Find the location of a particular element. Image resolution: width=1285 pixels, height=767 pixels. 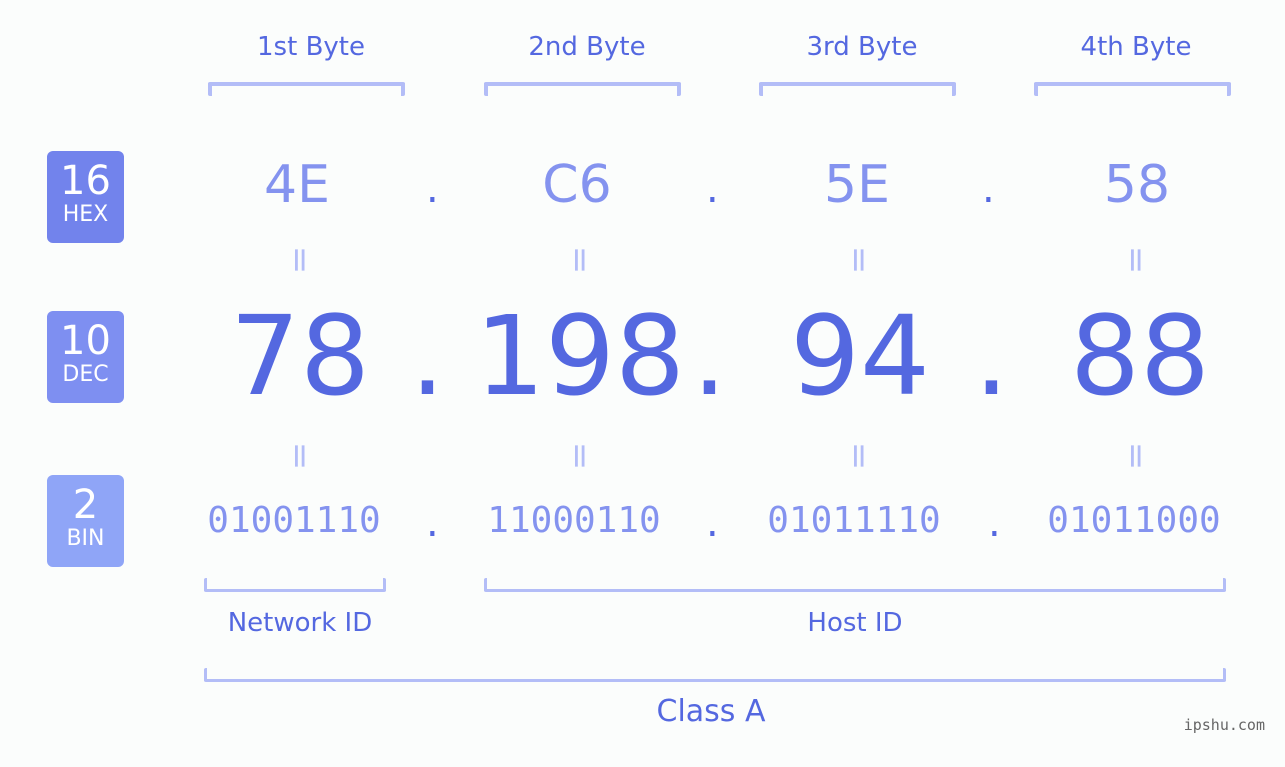

watermark: ipshu.com is located at coordinates (1224, 725).